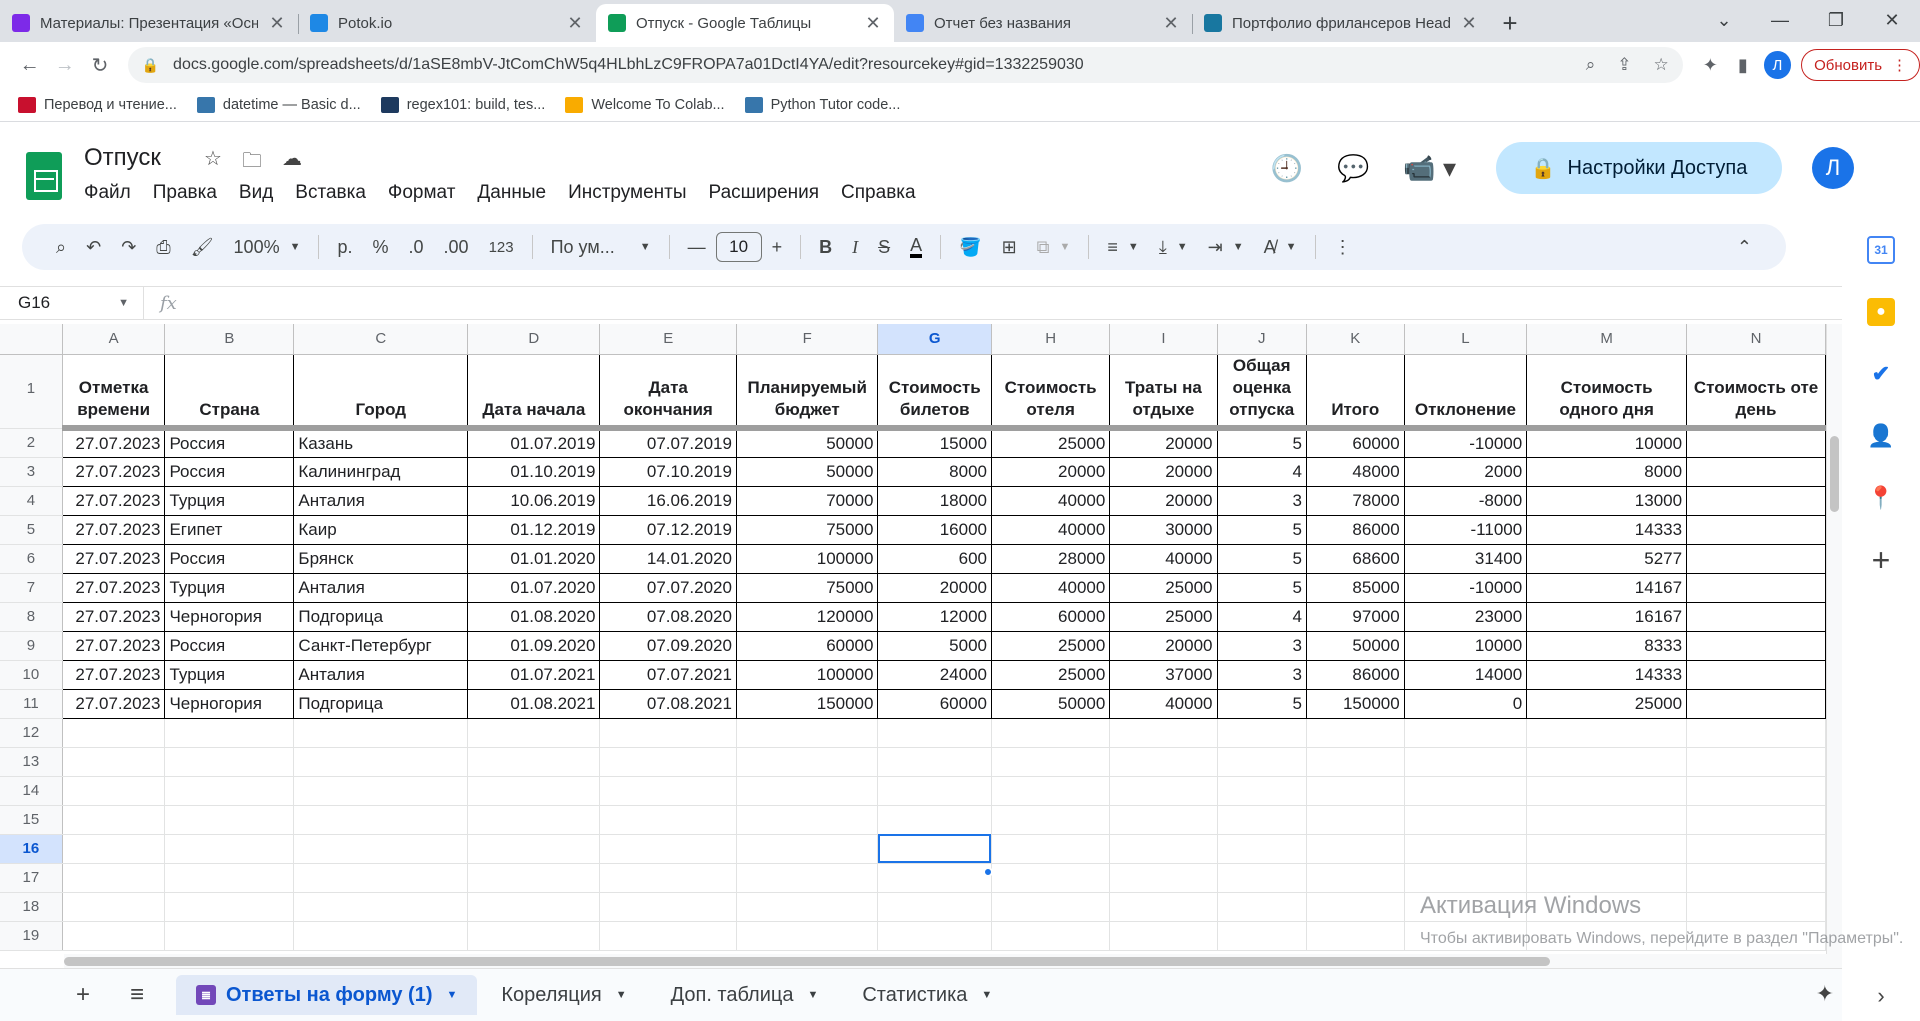  I want to click on fill-color-icon: 🪣, so click(970, 247).